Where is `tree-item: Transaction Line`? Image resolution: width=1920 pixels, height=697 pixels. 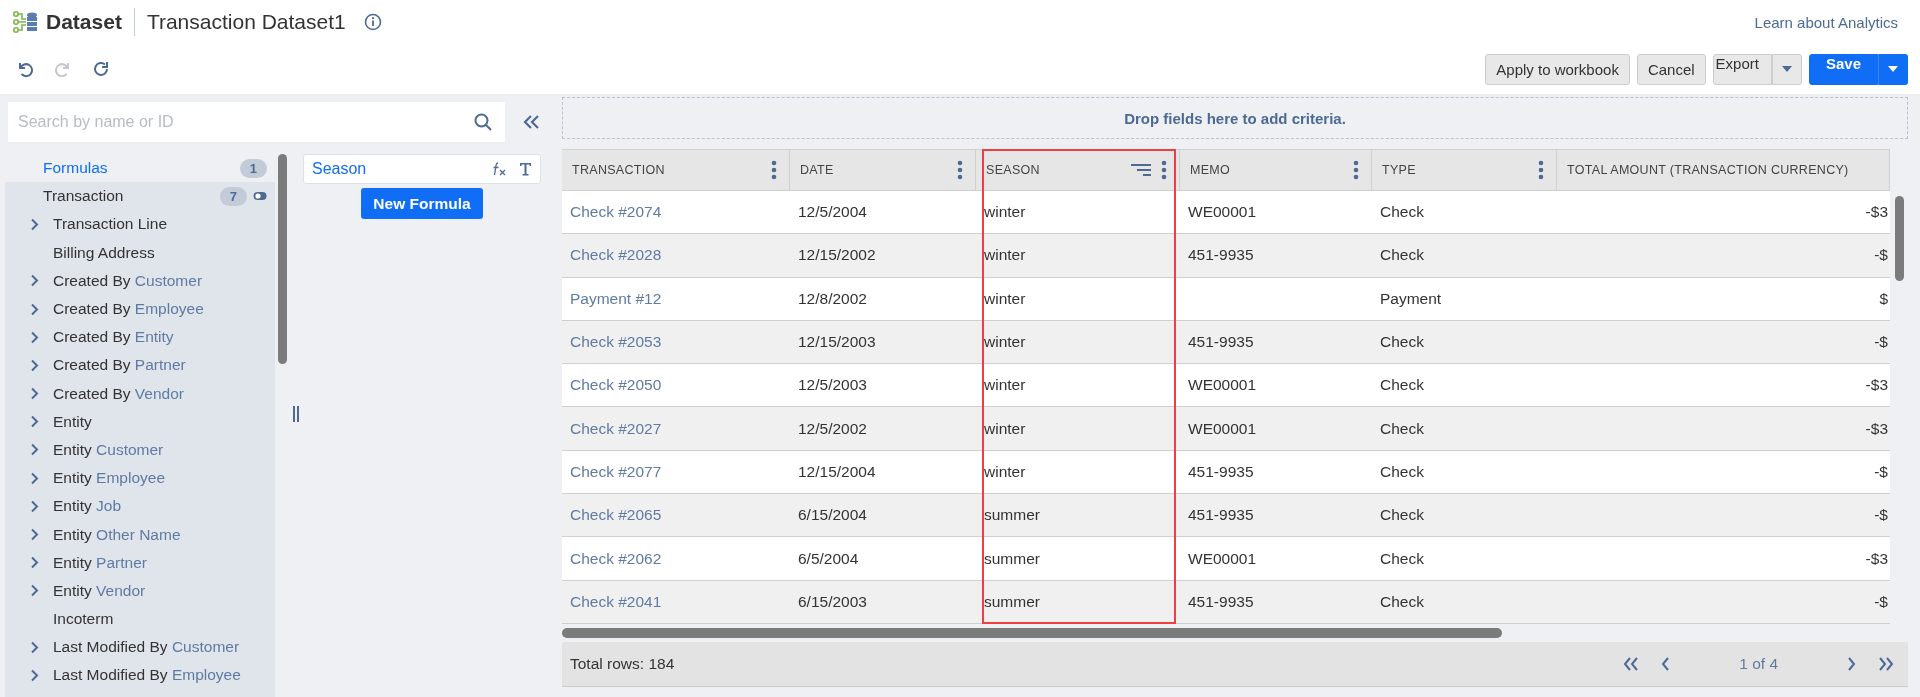
tree-item: Transaction Line is located at coordinates (140, 224).